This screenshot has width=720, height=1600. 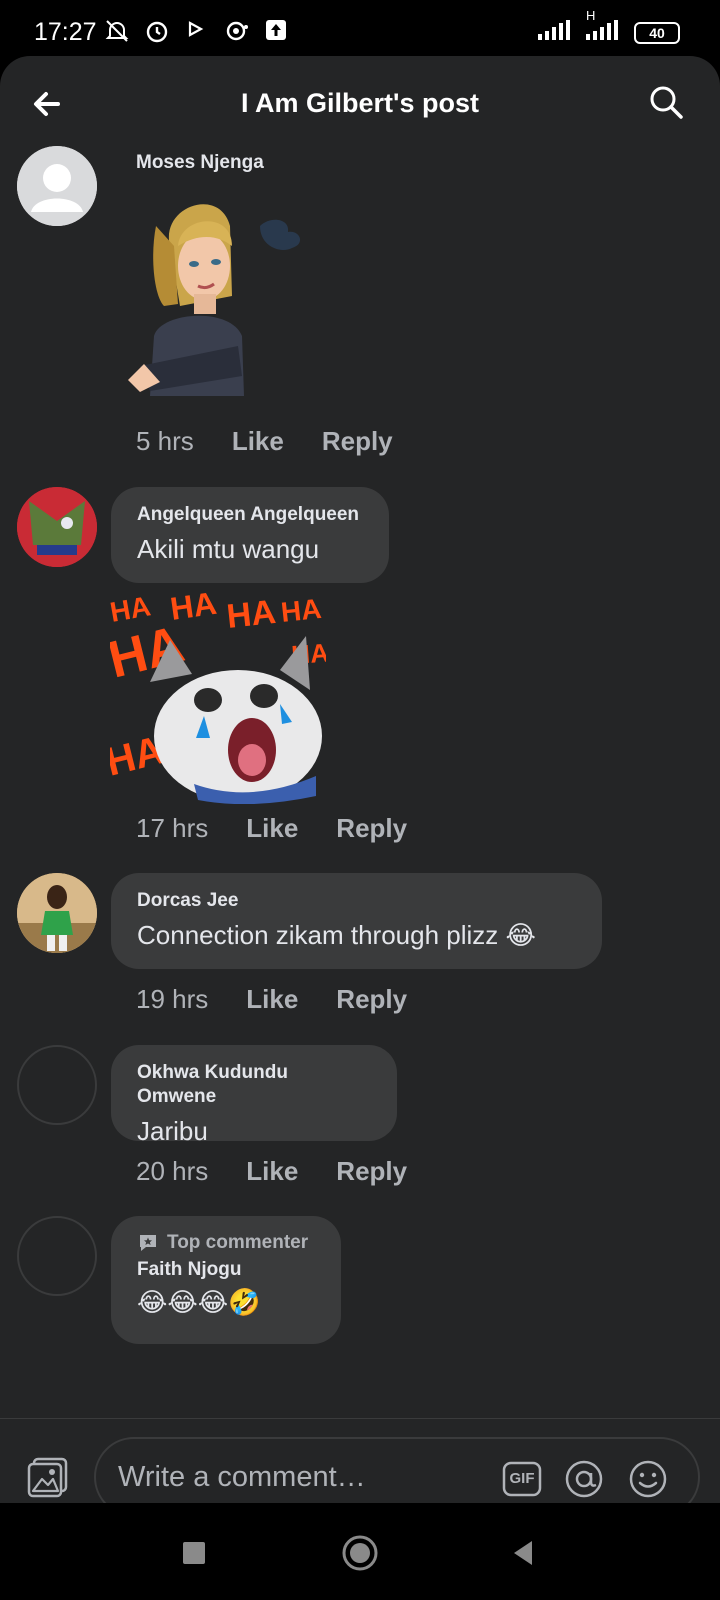 I want to click on comment-text: Connection zikam through plizz 😂, so click(x=336, y=935).